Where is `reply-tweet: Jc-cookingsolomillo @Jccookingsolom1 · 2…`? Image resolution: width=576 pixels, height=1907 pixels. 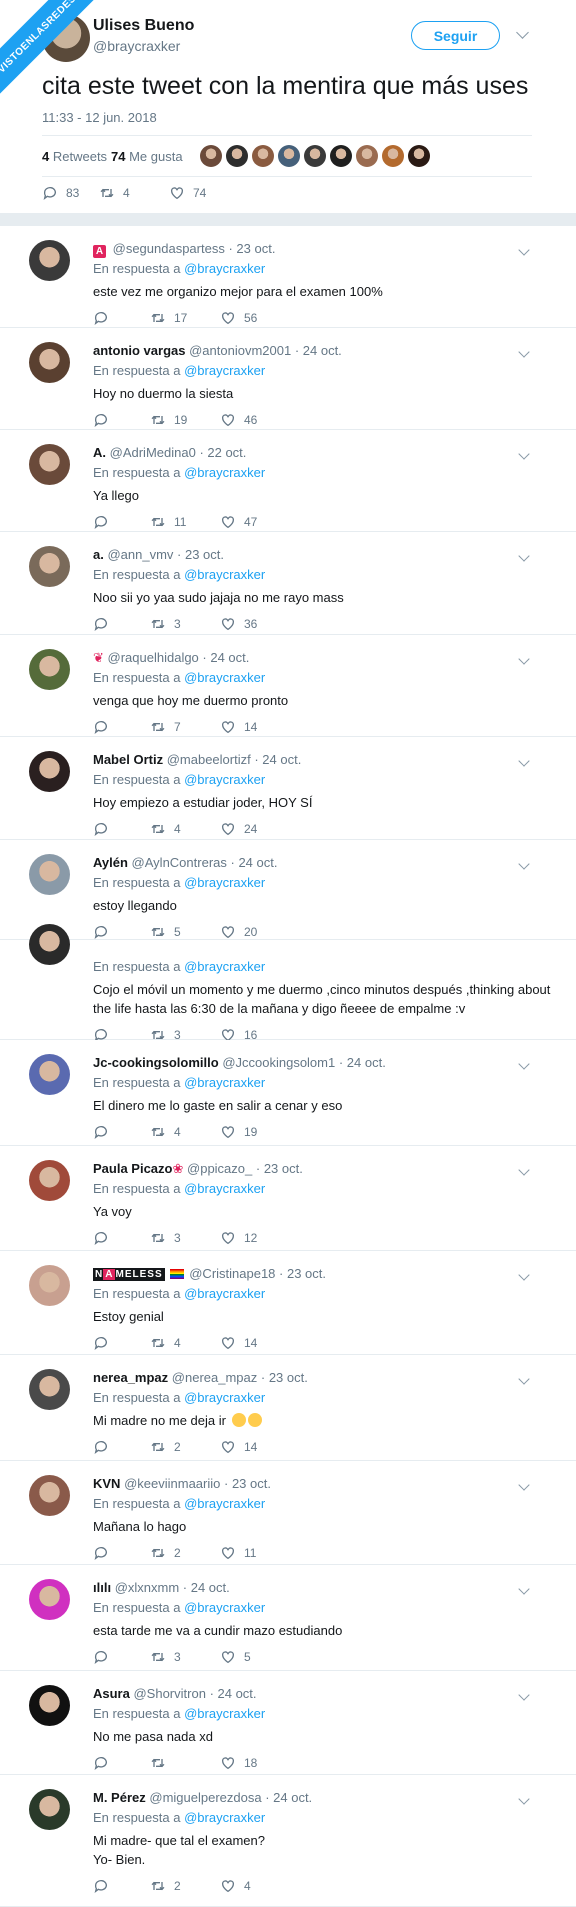 reply-tweet: Jc-cookingsolomillo @Jccookingsolom1 · 2… is located at coordinates (288, 1093).